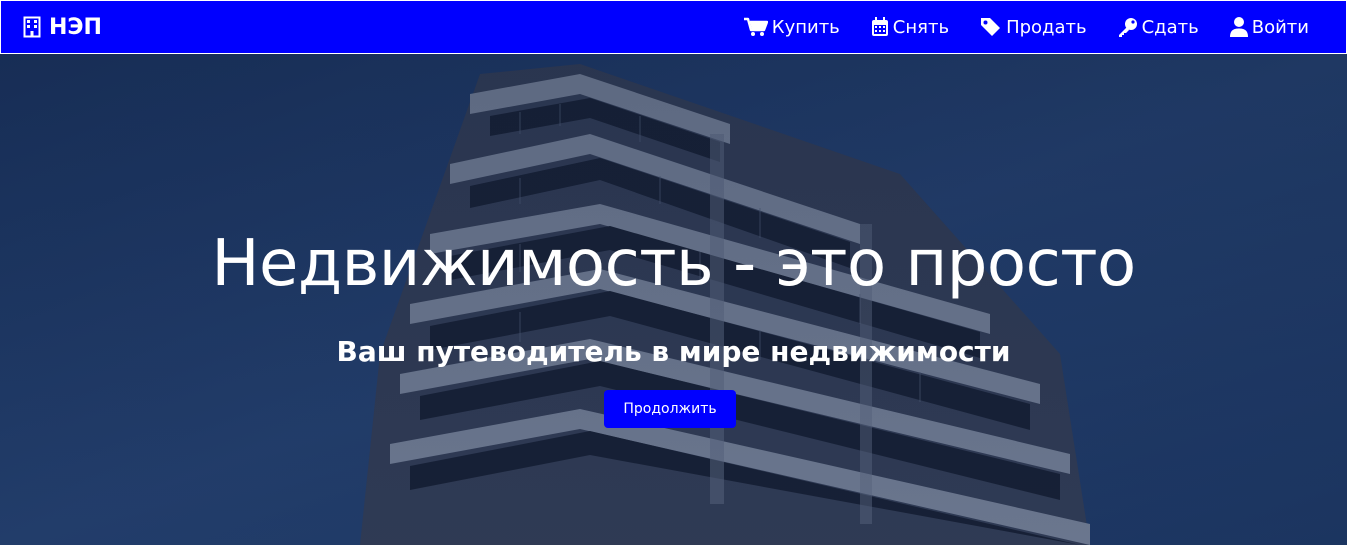 The width and height of the screenshot is (1347, 545). What do you see at coordinates (991, 27) in the screenshot?
I see `tag-icon` at bounding box center [991, 27].